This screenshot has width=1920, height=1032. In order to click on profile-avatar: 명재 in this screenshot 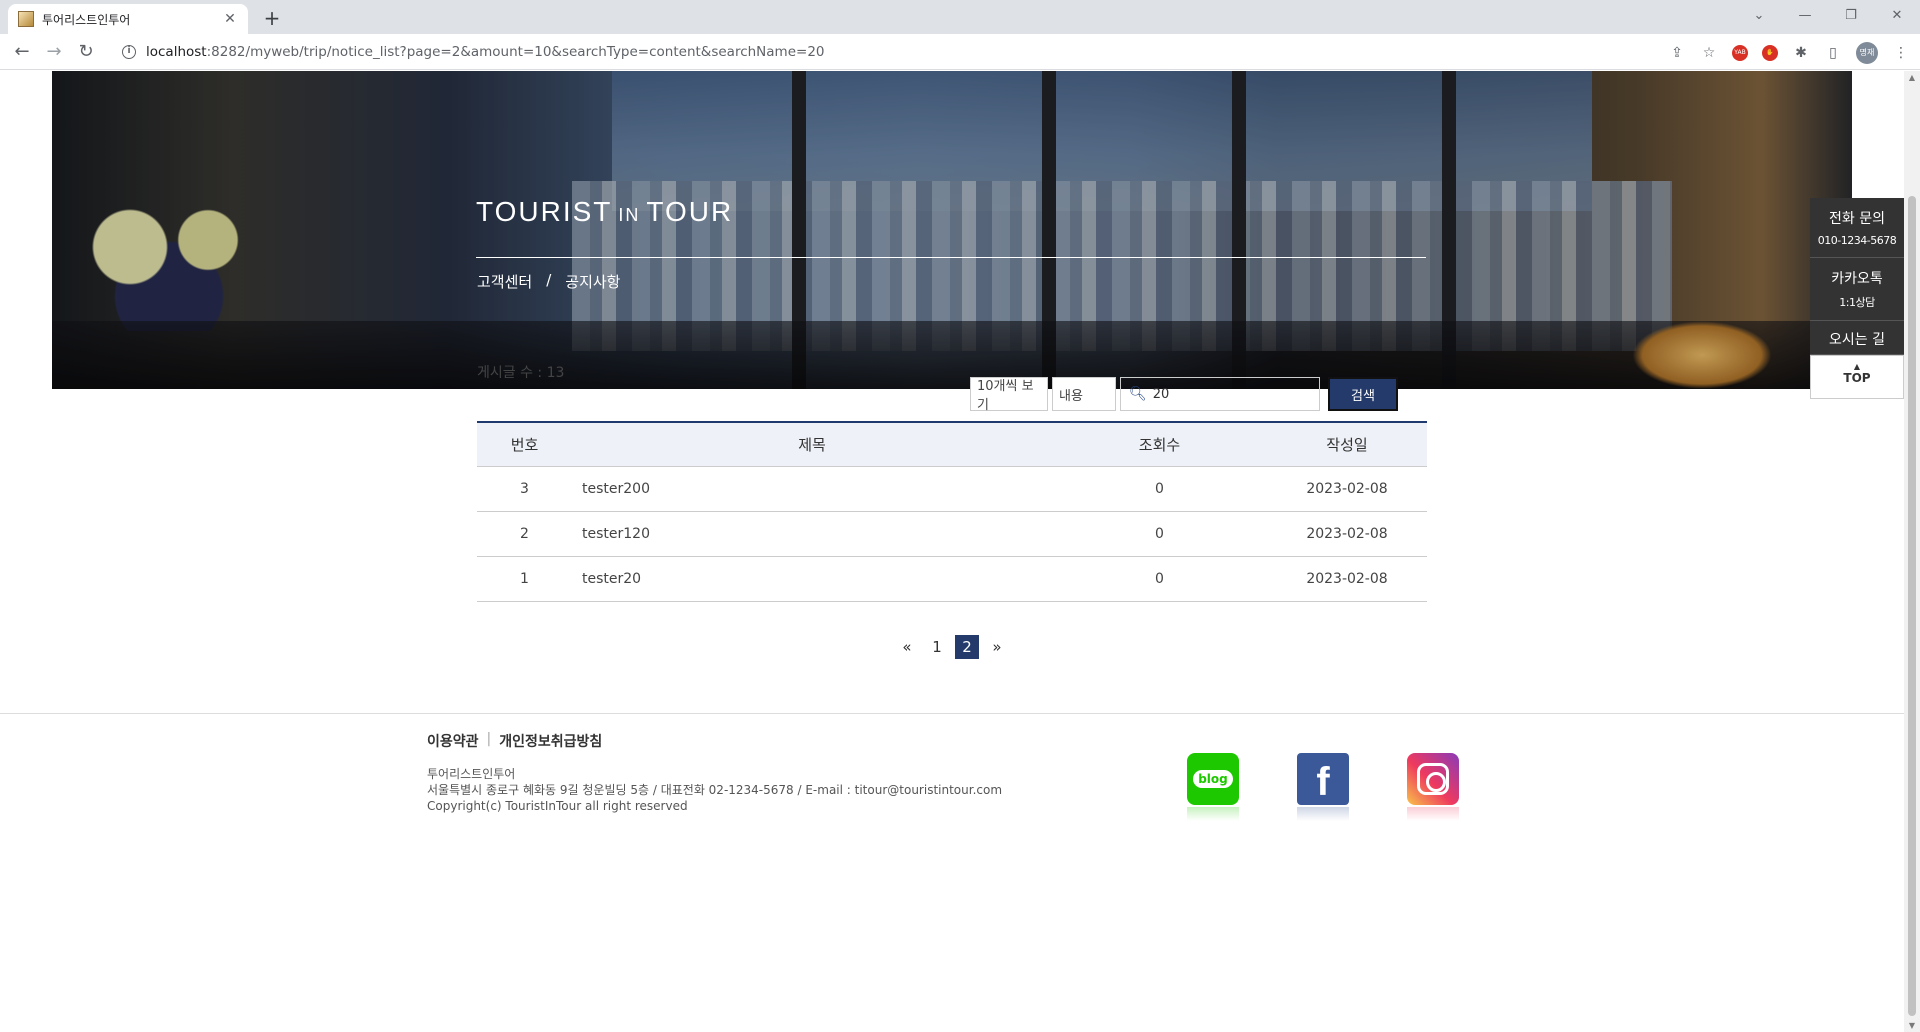, I will do `click(1867, 53)`.